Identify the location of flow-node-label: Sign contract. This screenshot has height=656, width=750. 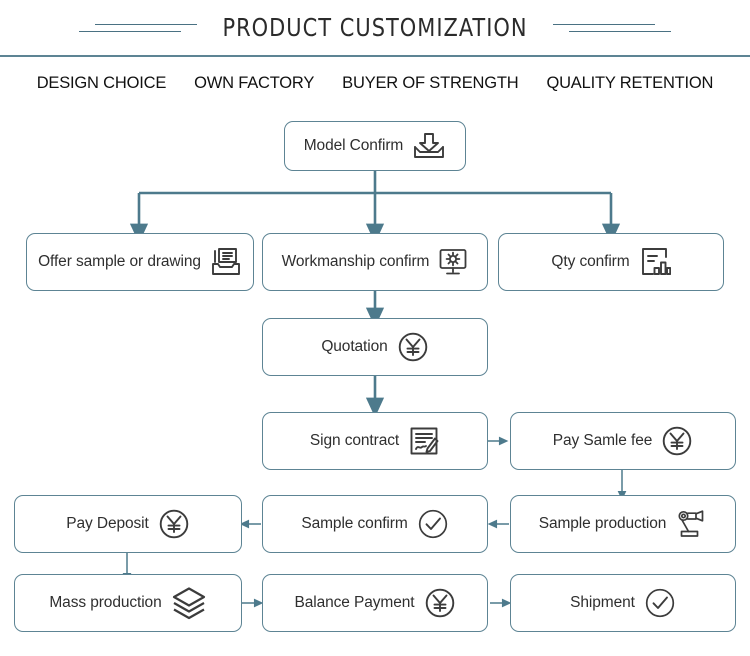
(354, 440).